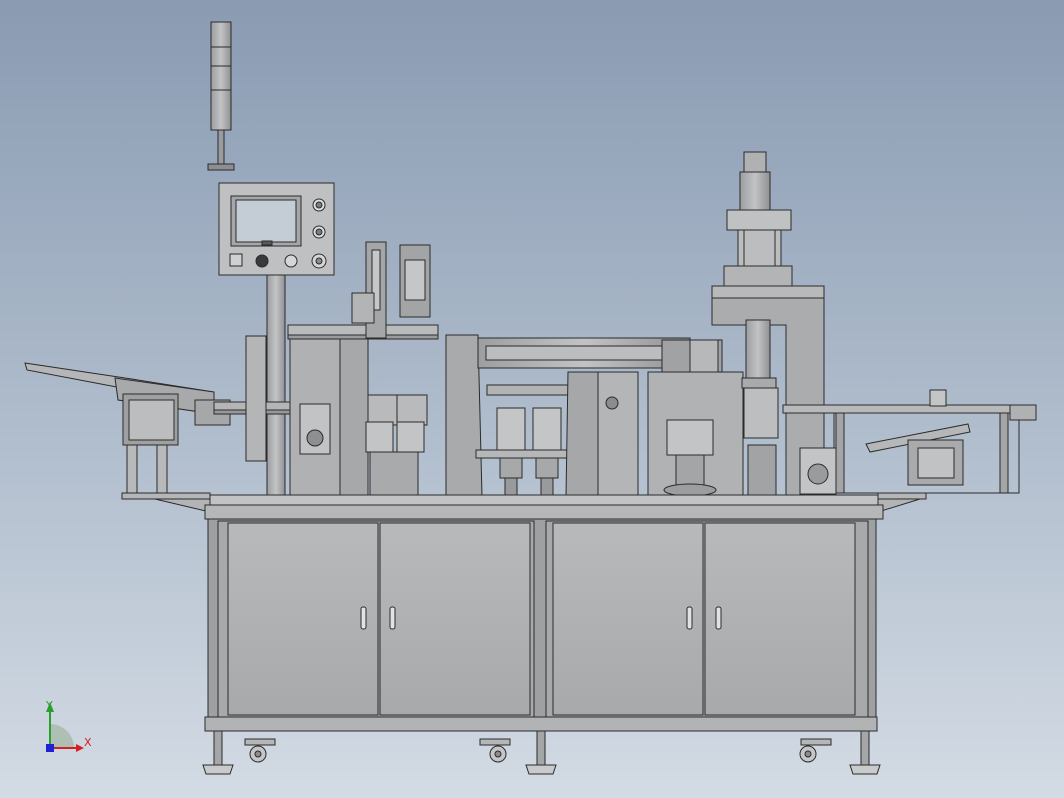 Image resolution: width=1064 pixels, height=798 pixels. What do you see at coordinates (127, 428) in the screenshot?
I see `left-feed-conveyor` at bounding box center [127, 428].